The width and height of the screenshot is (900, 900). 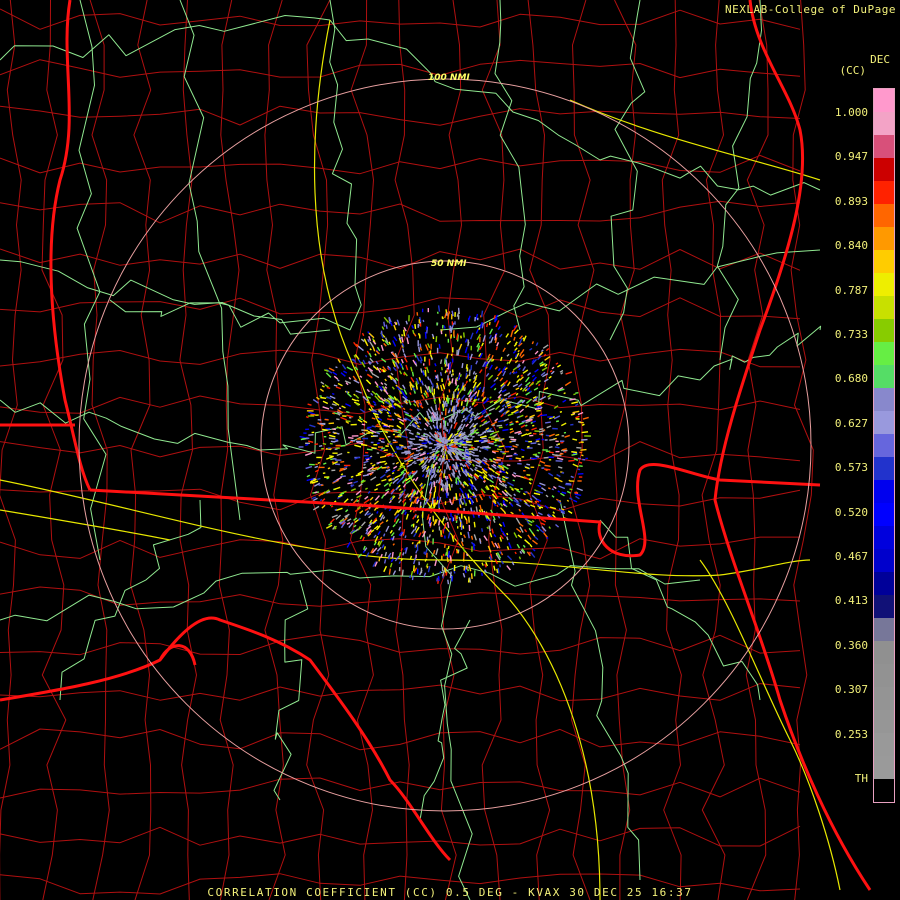 I want to click on color-scale-label: 0.307, so click(x=851, y=690).